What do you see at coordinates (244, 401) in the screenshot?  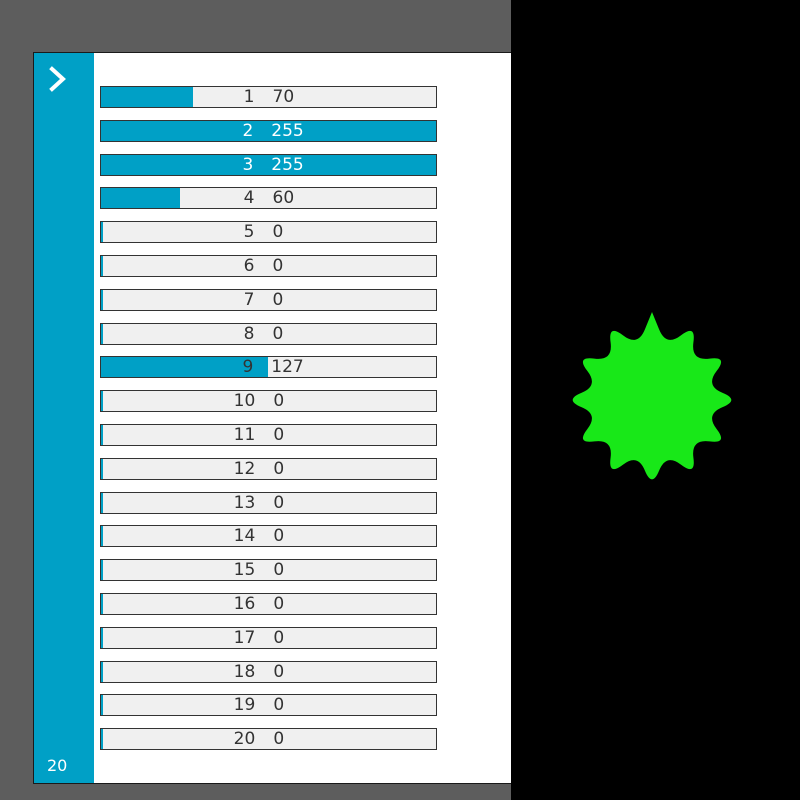 I see `bar-index: 10` at bounding box center [244, 401].